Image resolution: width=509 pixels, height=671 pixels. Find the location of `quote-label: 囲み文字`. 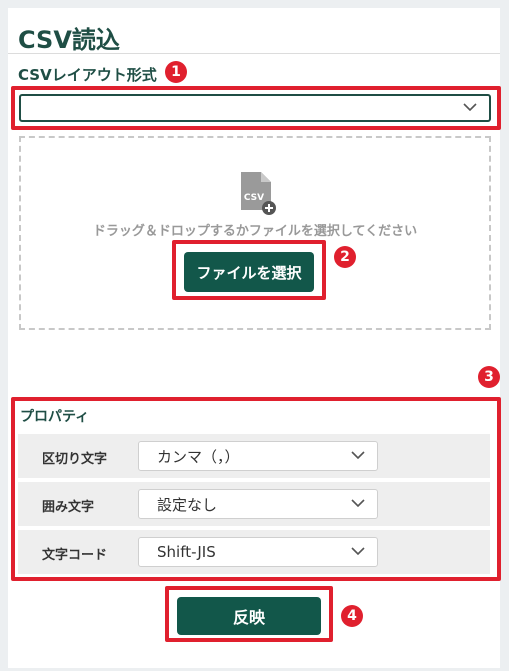

quote-label: 囲み文字 is located at coordinates (68, 507).